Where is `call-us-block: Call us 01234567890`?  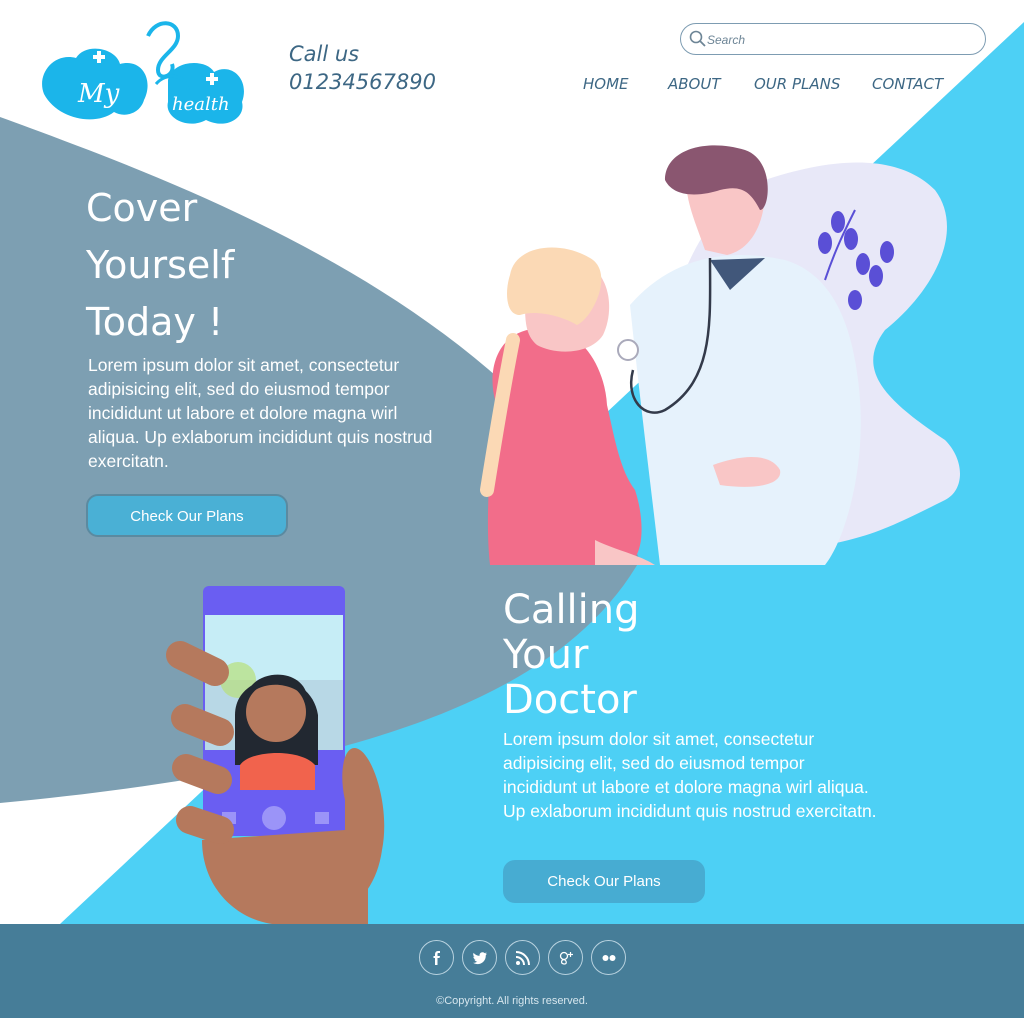 call-us-block: Call us 01234567890 is located at coordinates (362, 68).